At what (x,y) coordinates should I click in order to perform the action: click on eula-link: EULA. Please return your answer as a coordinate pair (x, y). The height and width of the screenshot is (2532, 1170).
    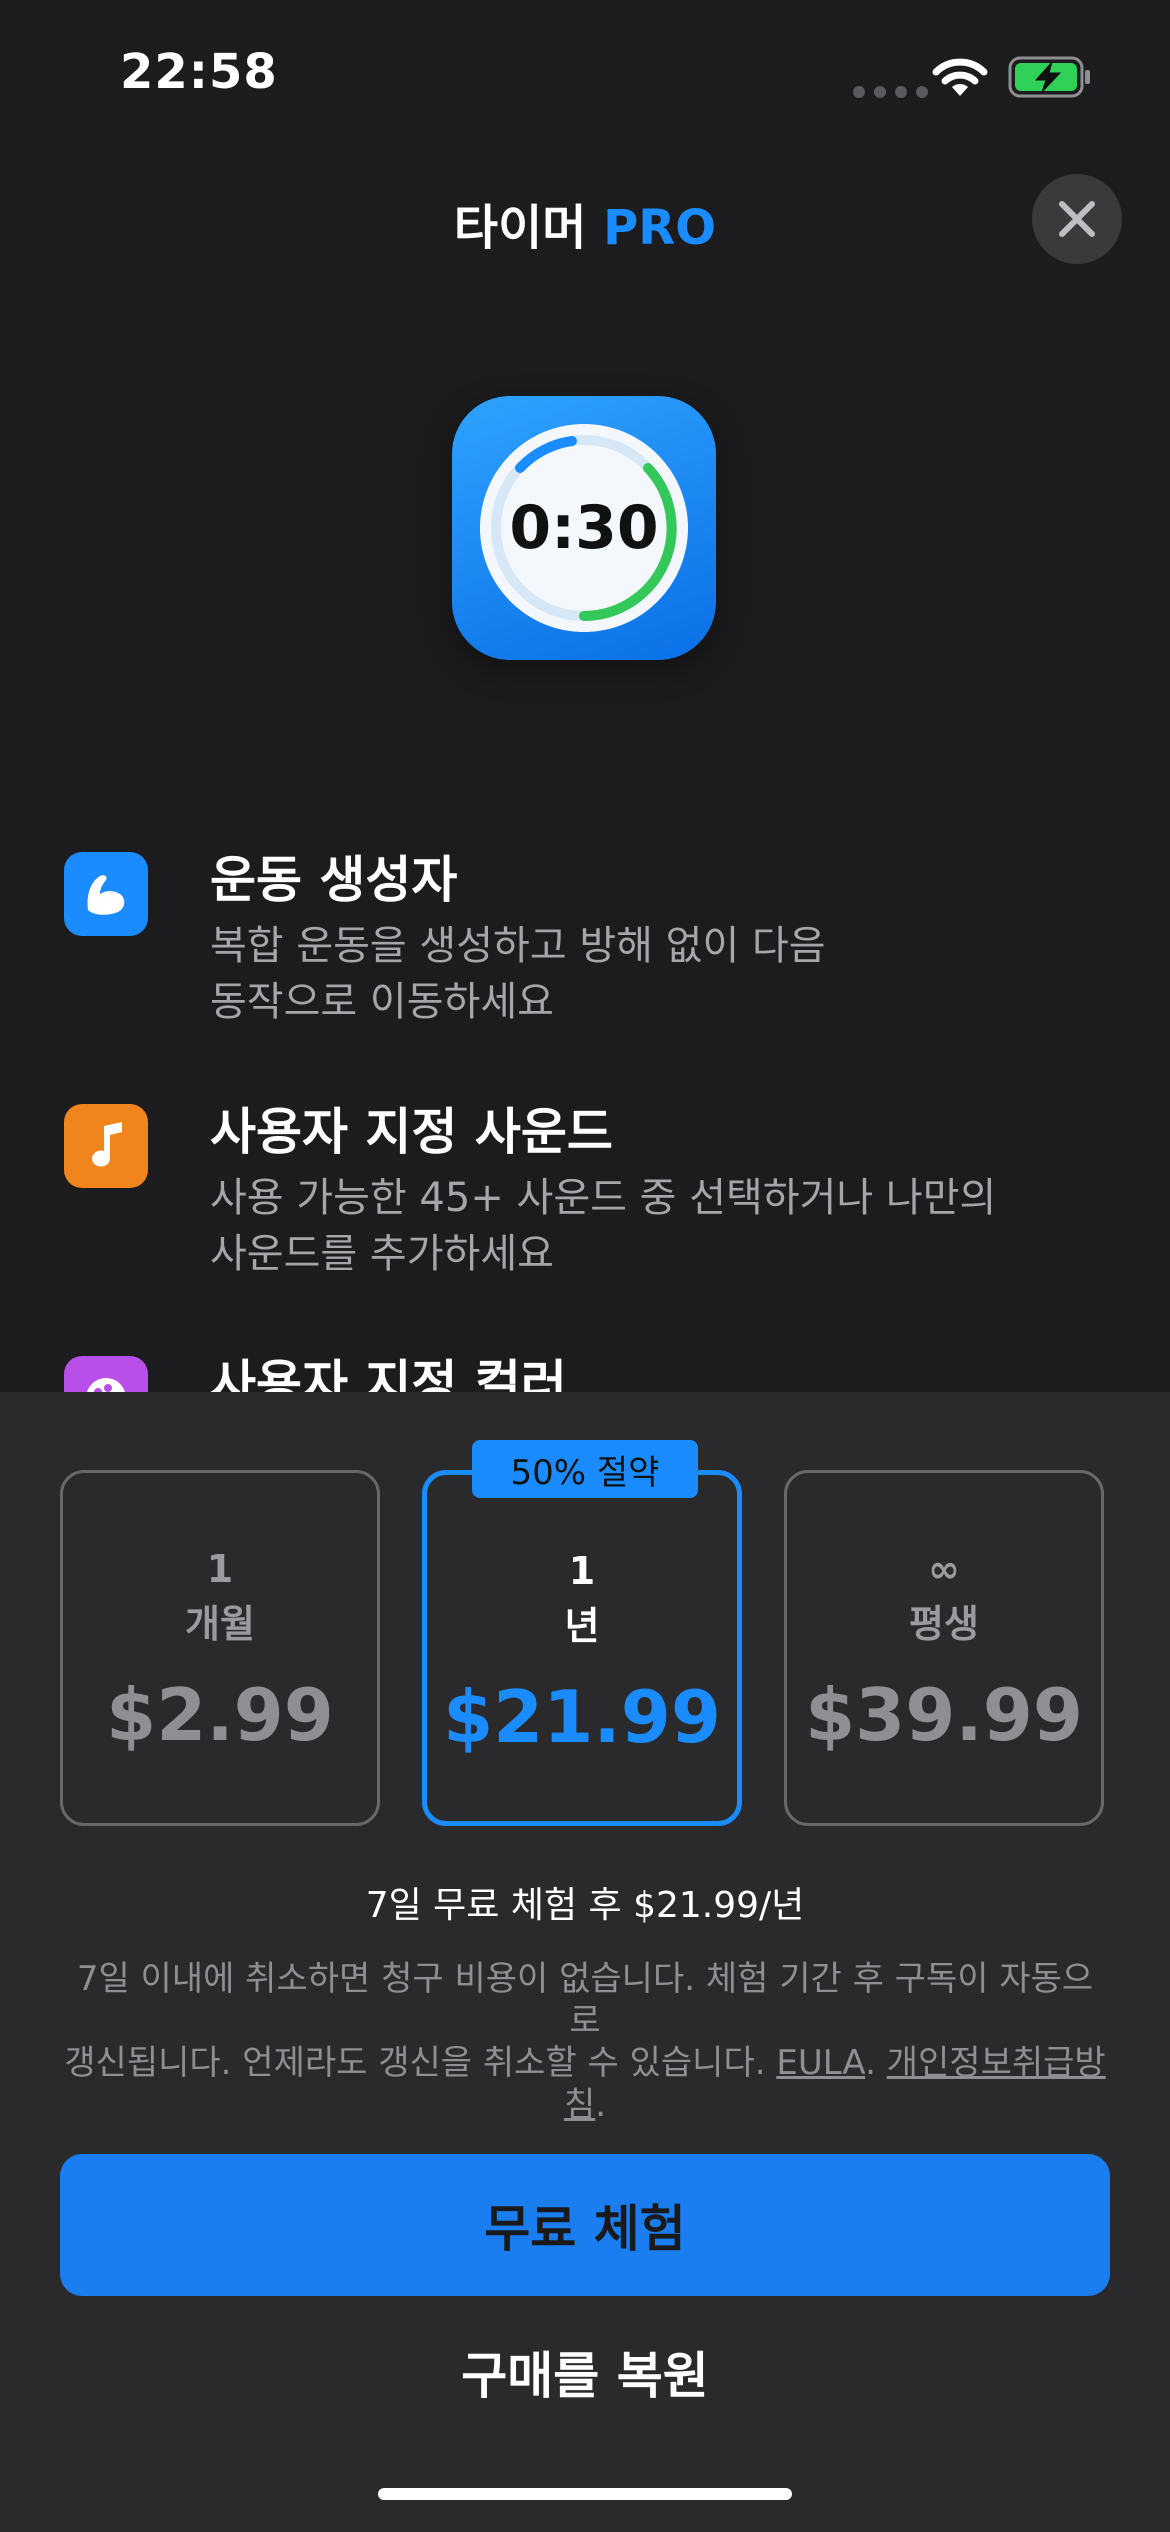
    Looking at the image, I should click on (820, 2063).